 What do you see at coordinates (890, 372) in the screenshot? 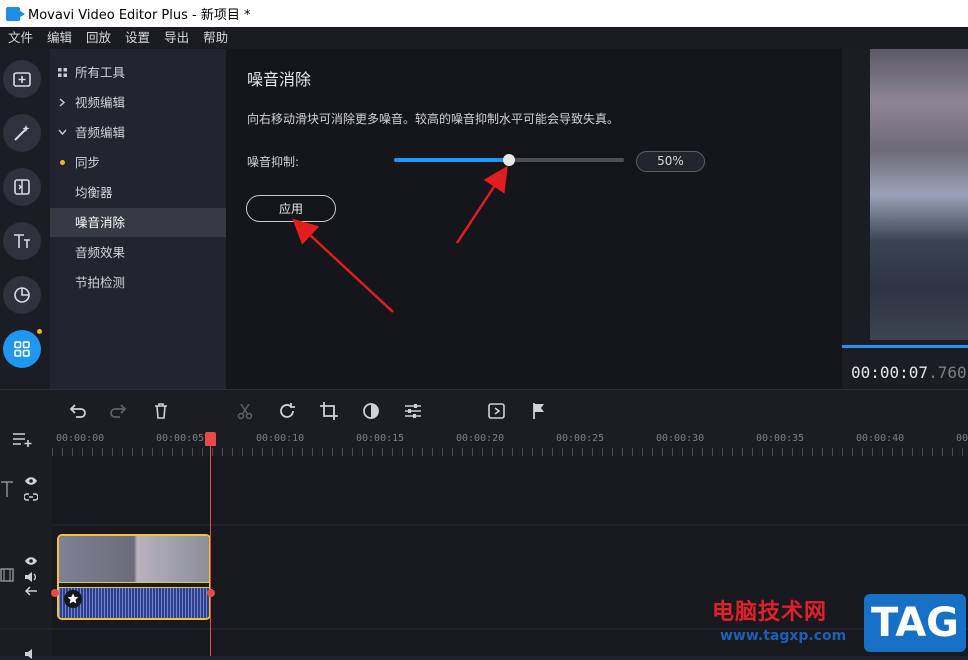
I see `timecode-main: 00:00:07` at bounding box center [890, 372].